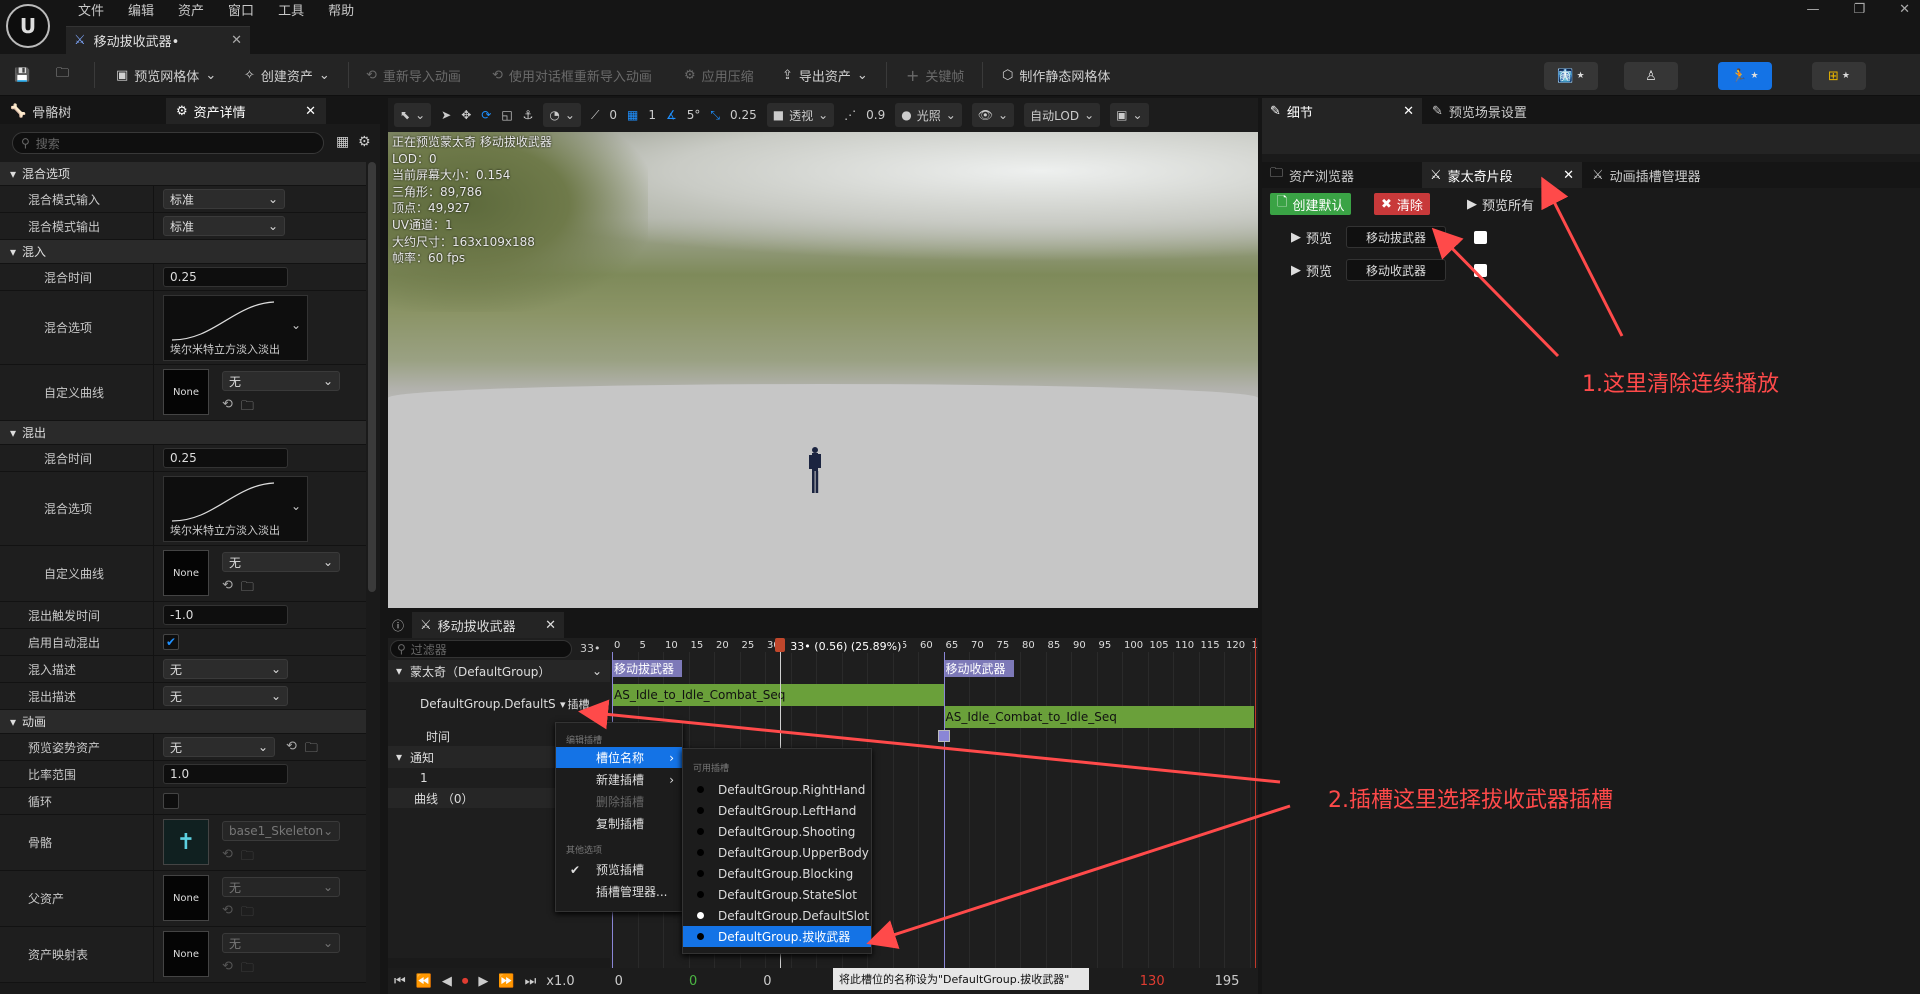 The height and width of the screenshot is (994, 1920). Describe the element at coordinates (400, 981) in the screenshot. I see `skip-start-icon: ⏮` at that location.